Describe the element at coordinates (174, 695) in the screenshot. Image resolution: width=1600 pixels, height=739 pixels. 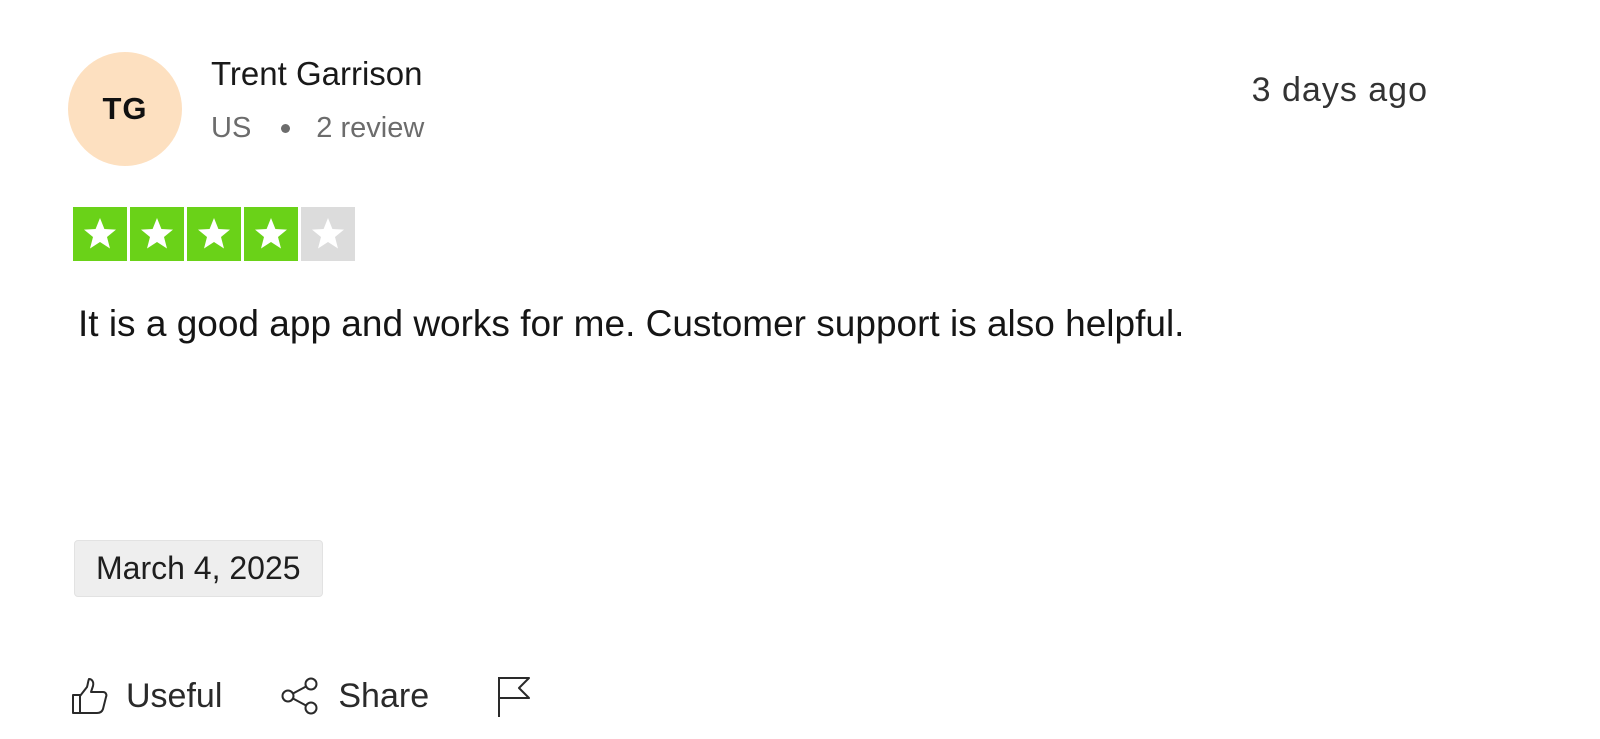
I see `useful-label: Useful` at that location.